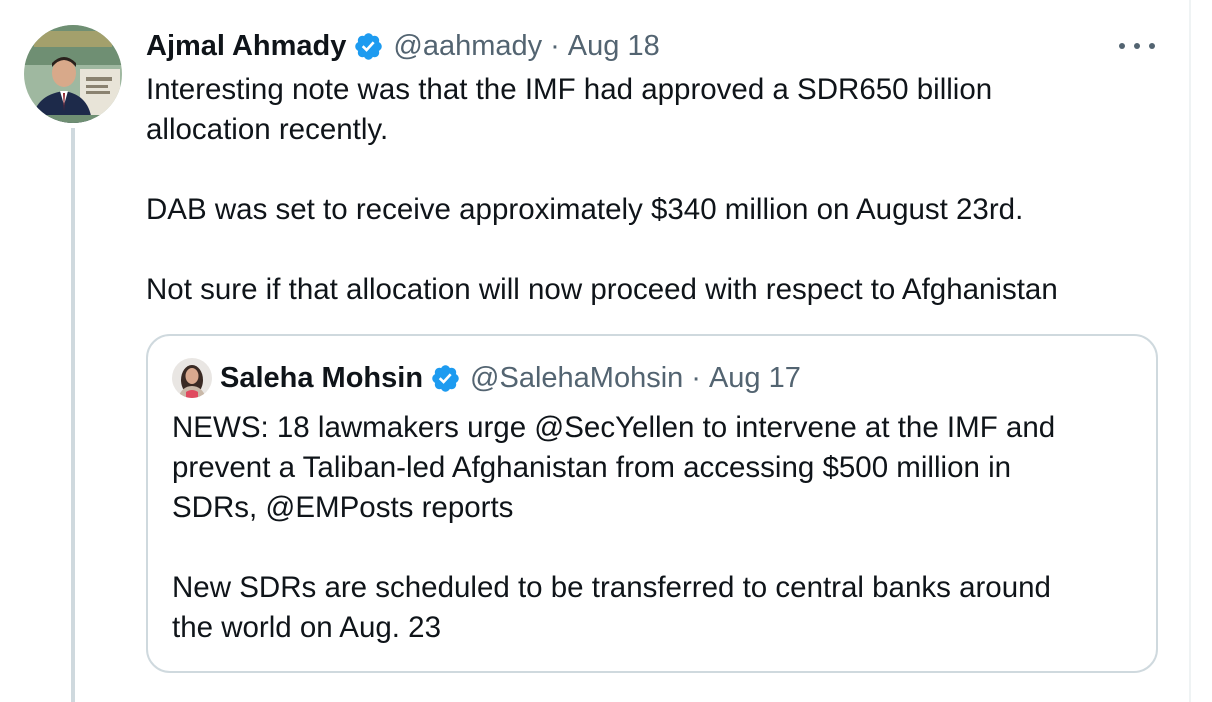 This screenshot has height=702, width=1212. What do you see at coordinates (73, 415) in the screenshot?
I see `thread-connector-line` at bounding box center [73, 415].